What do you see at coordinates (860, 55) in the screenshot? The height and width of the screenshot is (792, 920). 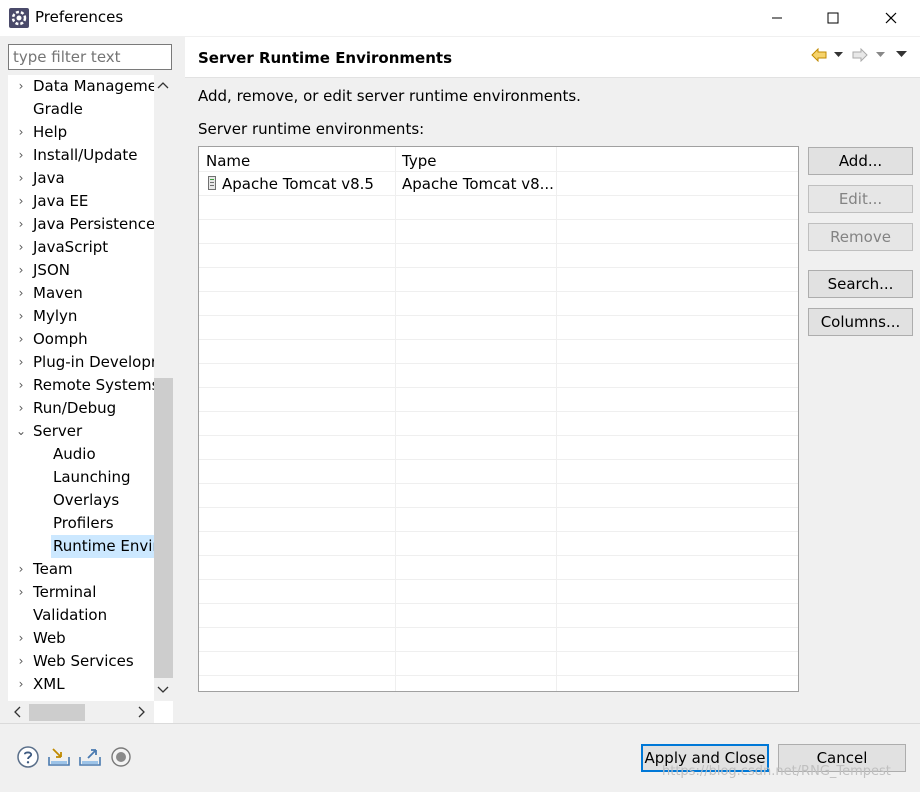 I see `forward-arrow-icon` at bounding box center [860, 55].